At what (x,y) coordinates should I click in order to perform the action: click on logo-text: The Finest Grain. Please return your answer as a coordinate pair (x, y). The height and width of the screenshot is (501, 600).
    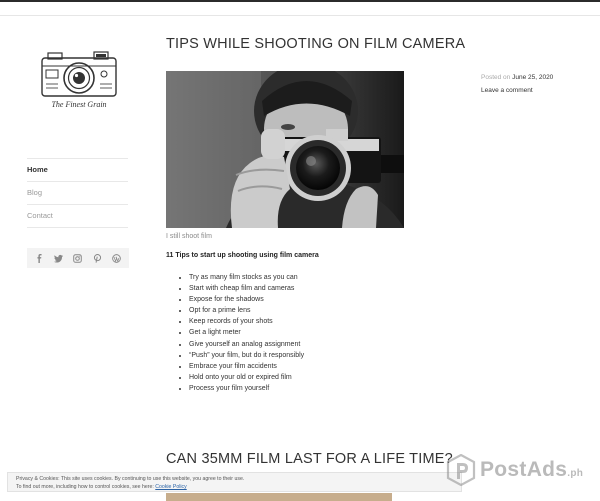
    Looking at the image, I should click on (78, 104).